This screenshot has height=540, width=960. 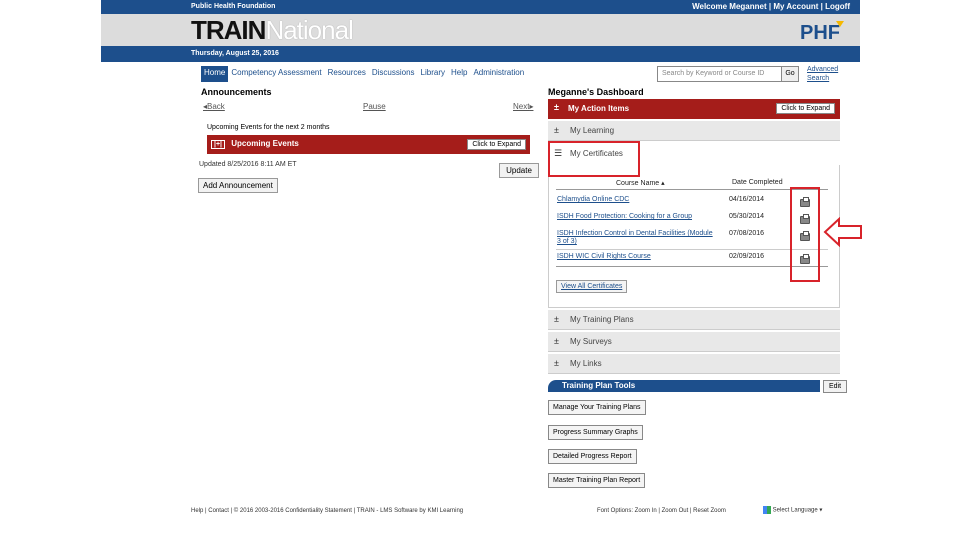 What do you see at coordinates (639, 200) in the screenshot?
I see `cert-link: Chlamydia Online CDC` at bounding box center [639, 200].